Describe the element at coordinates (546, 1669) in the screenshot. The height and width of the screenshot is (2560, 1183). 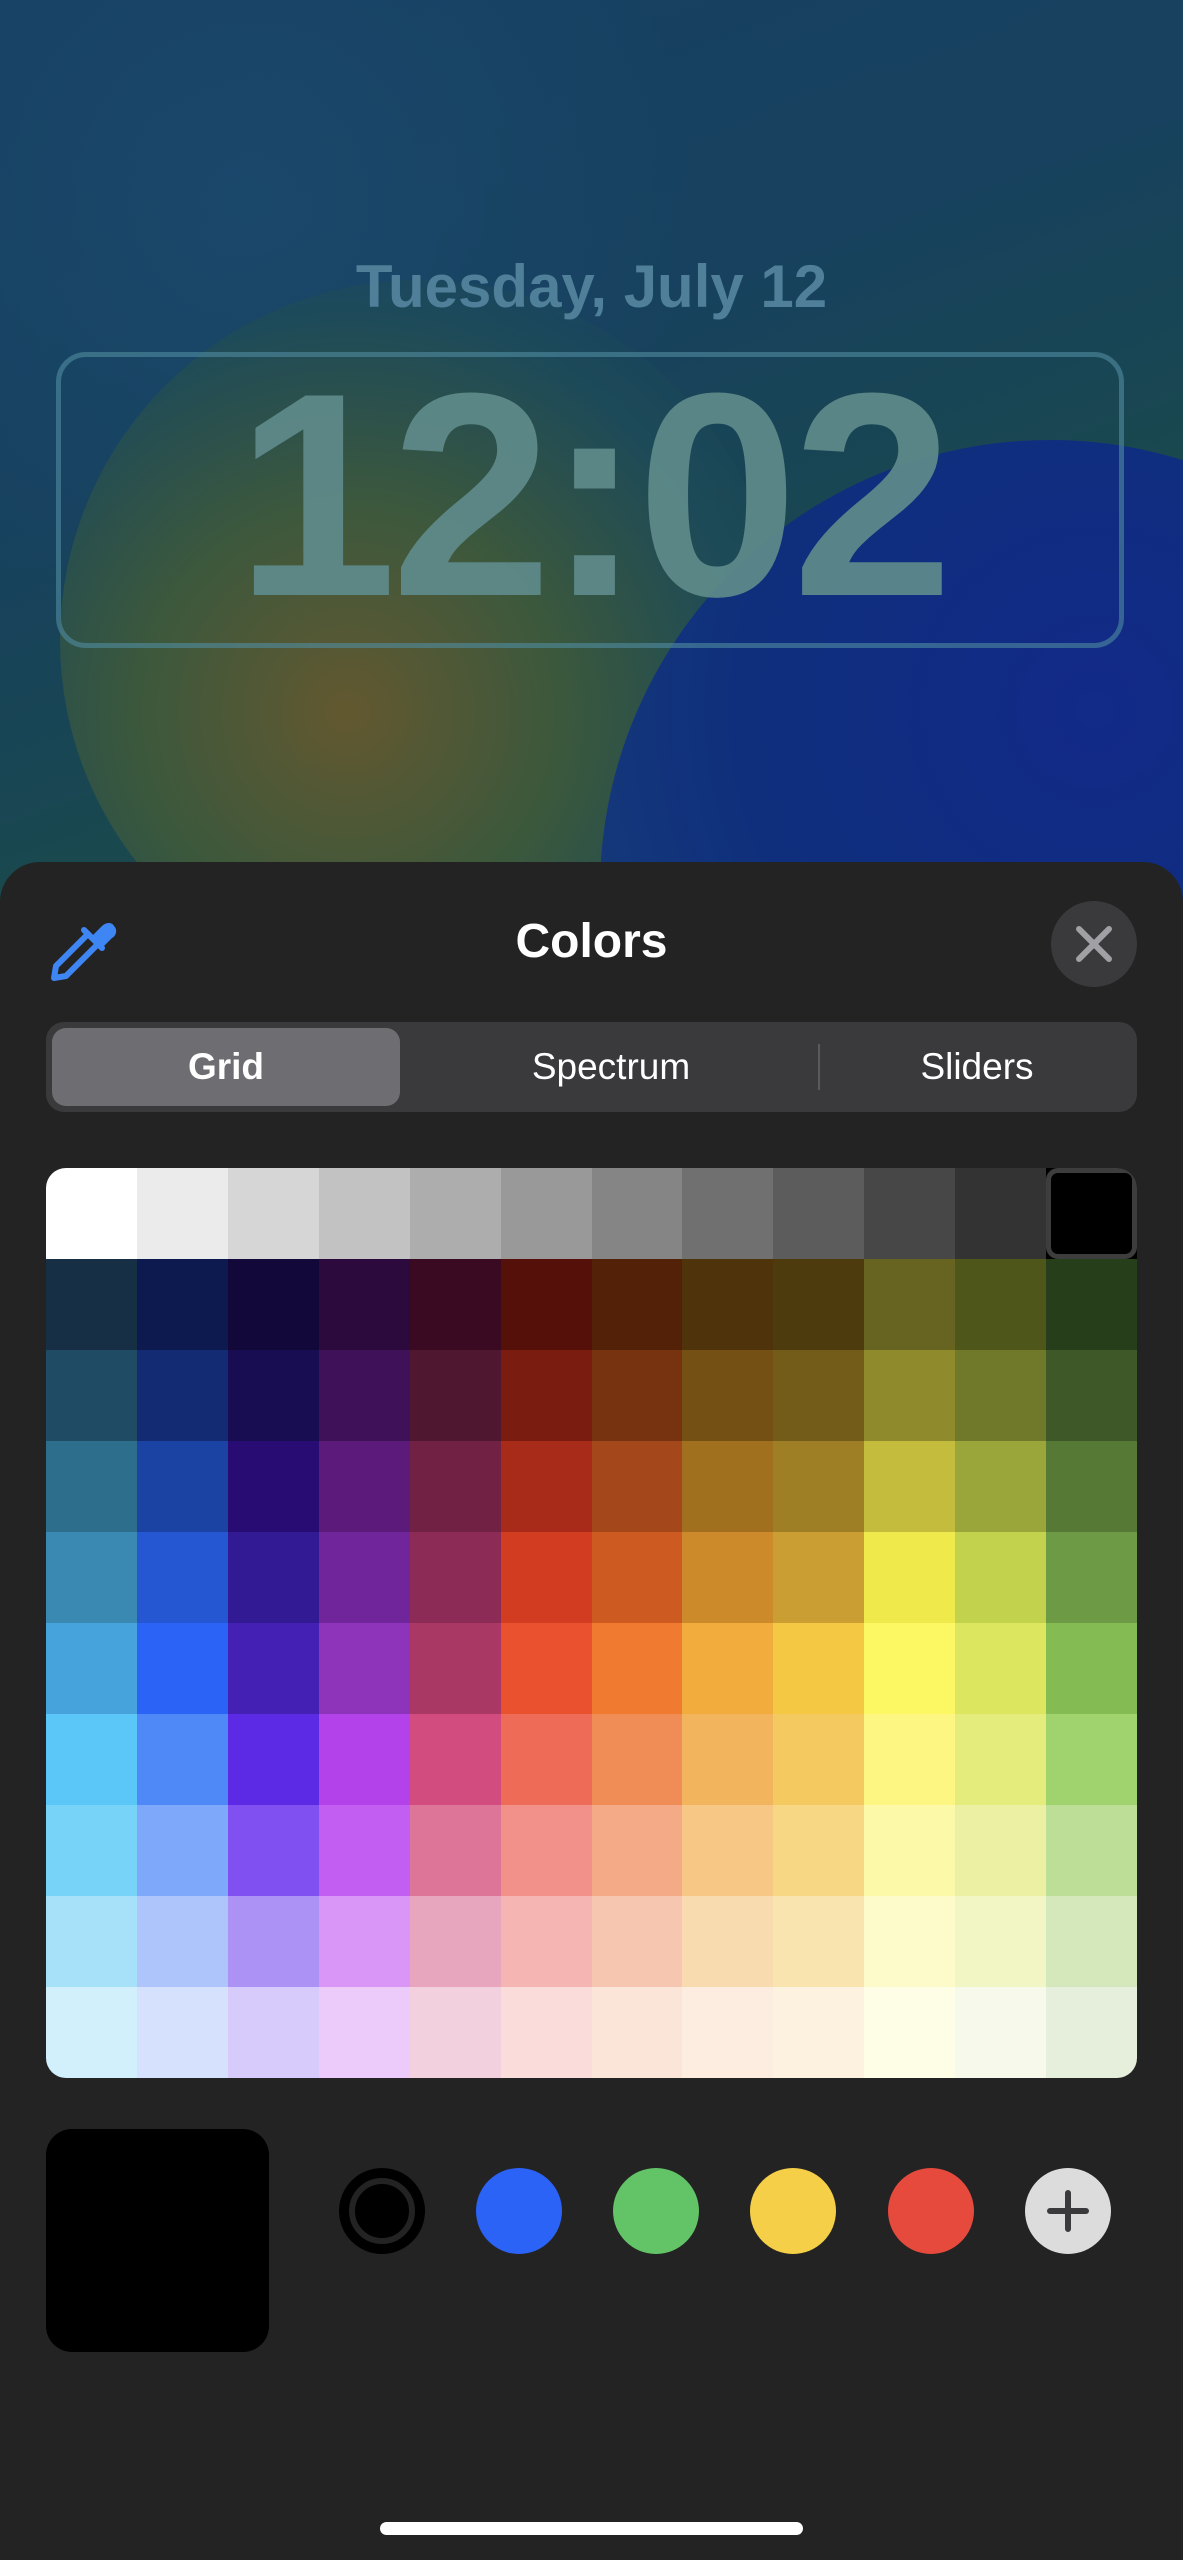
I see `color-swatch-r5-c5` at that location.